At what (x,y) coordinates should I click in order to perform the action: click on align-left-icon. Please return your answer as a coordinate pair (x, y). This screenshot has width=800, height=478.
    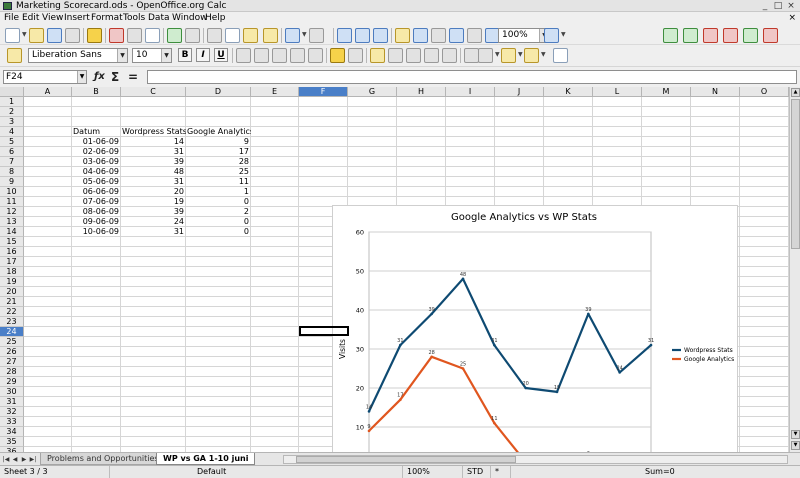
    Looking at the image, I should click on (243, 55).